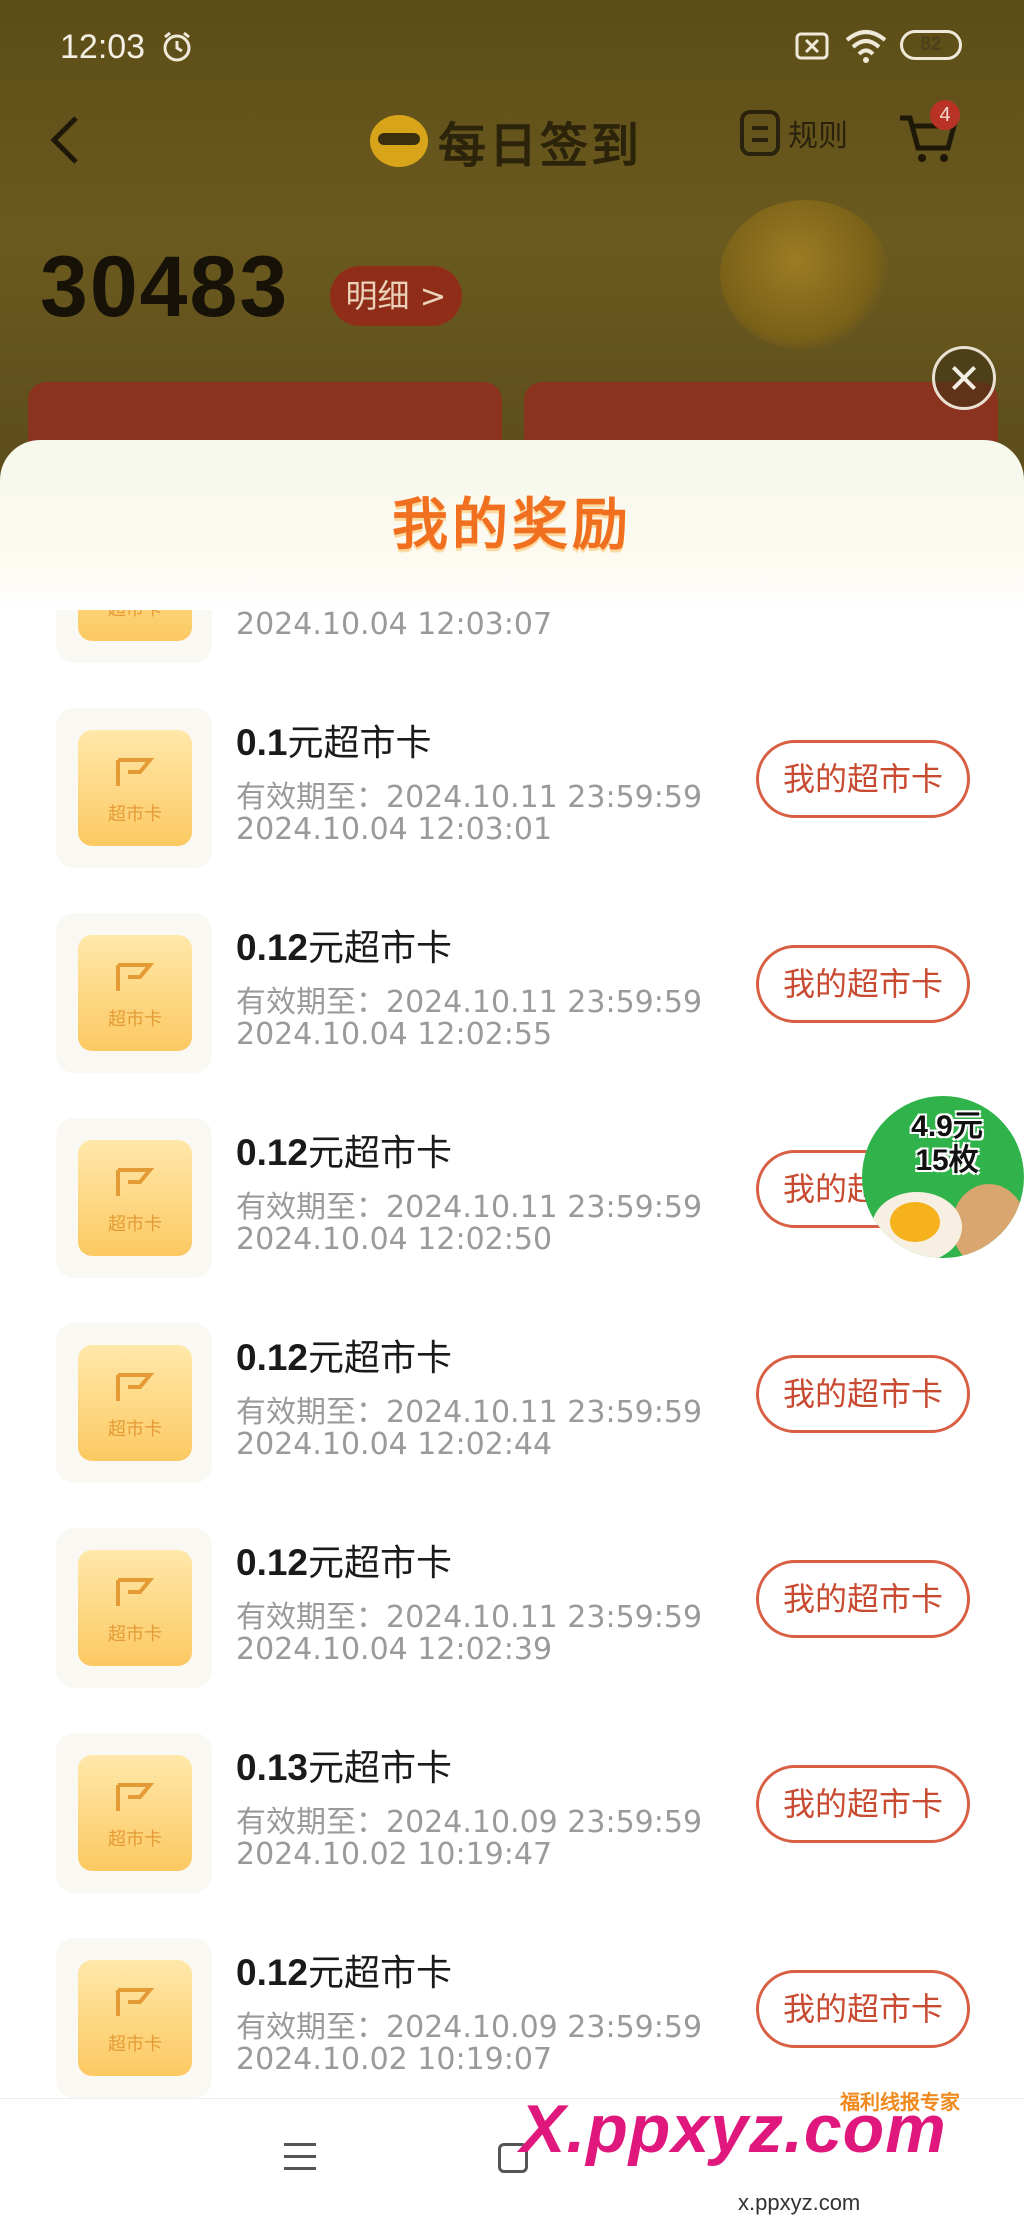 The height and width of the screenshot is (2220, 1024). What do you see at coordinates (396, 296) in the screenshot?
I see `detail-button: 明细 >` at bounding box center [396, 296].